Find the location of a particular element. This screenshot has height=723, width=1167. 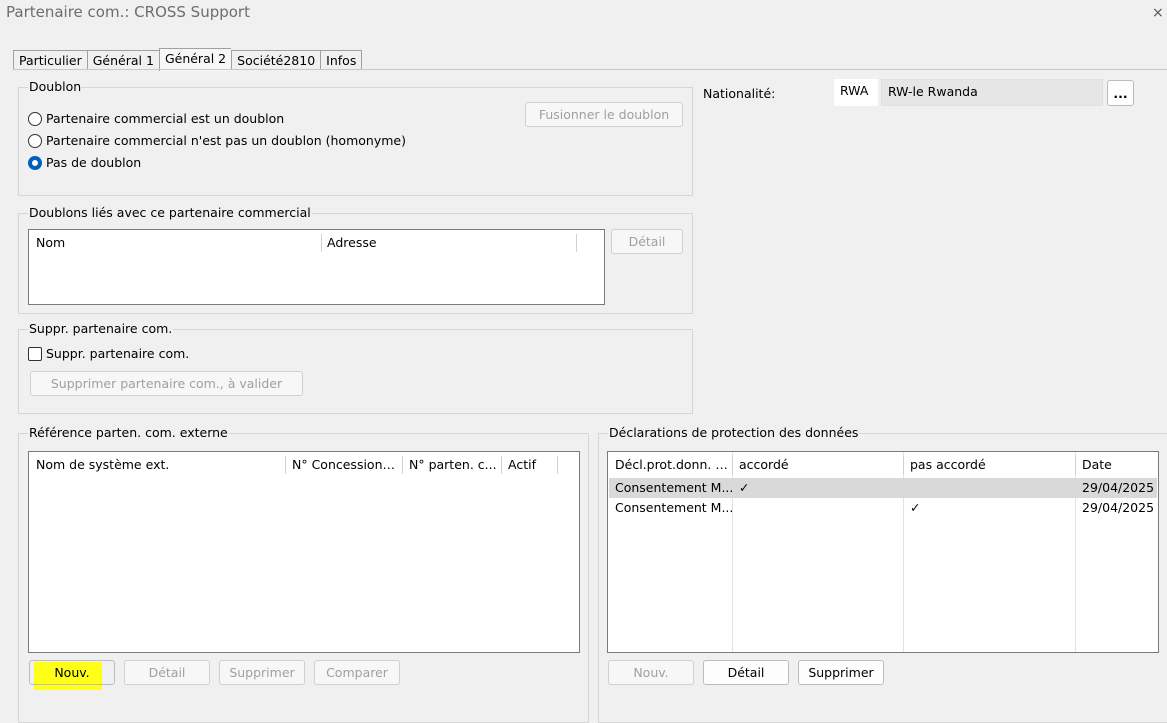

external-new-button: Nouv. is located at coordinates (72, 672).